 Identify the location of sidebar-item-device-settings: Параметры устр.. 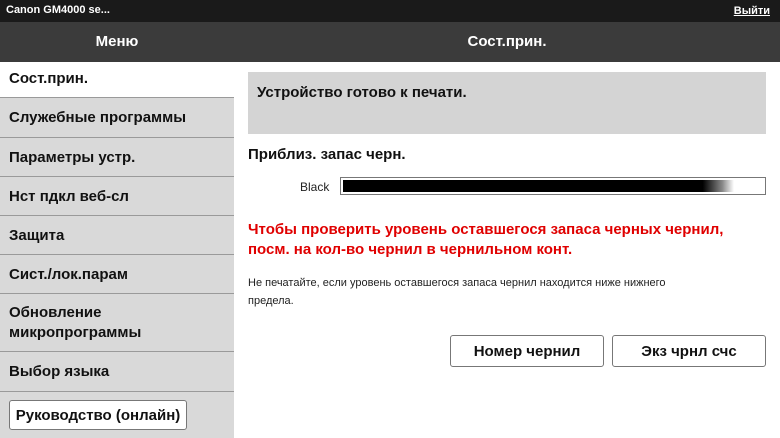
(117, 157).